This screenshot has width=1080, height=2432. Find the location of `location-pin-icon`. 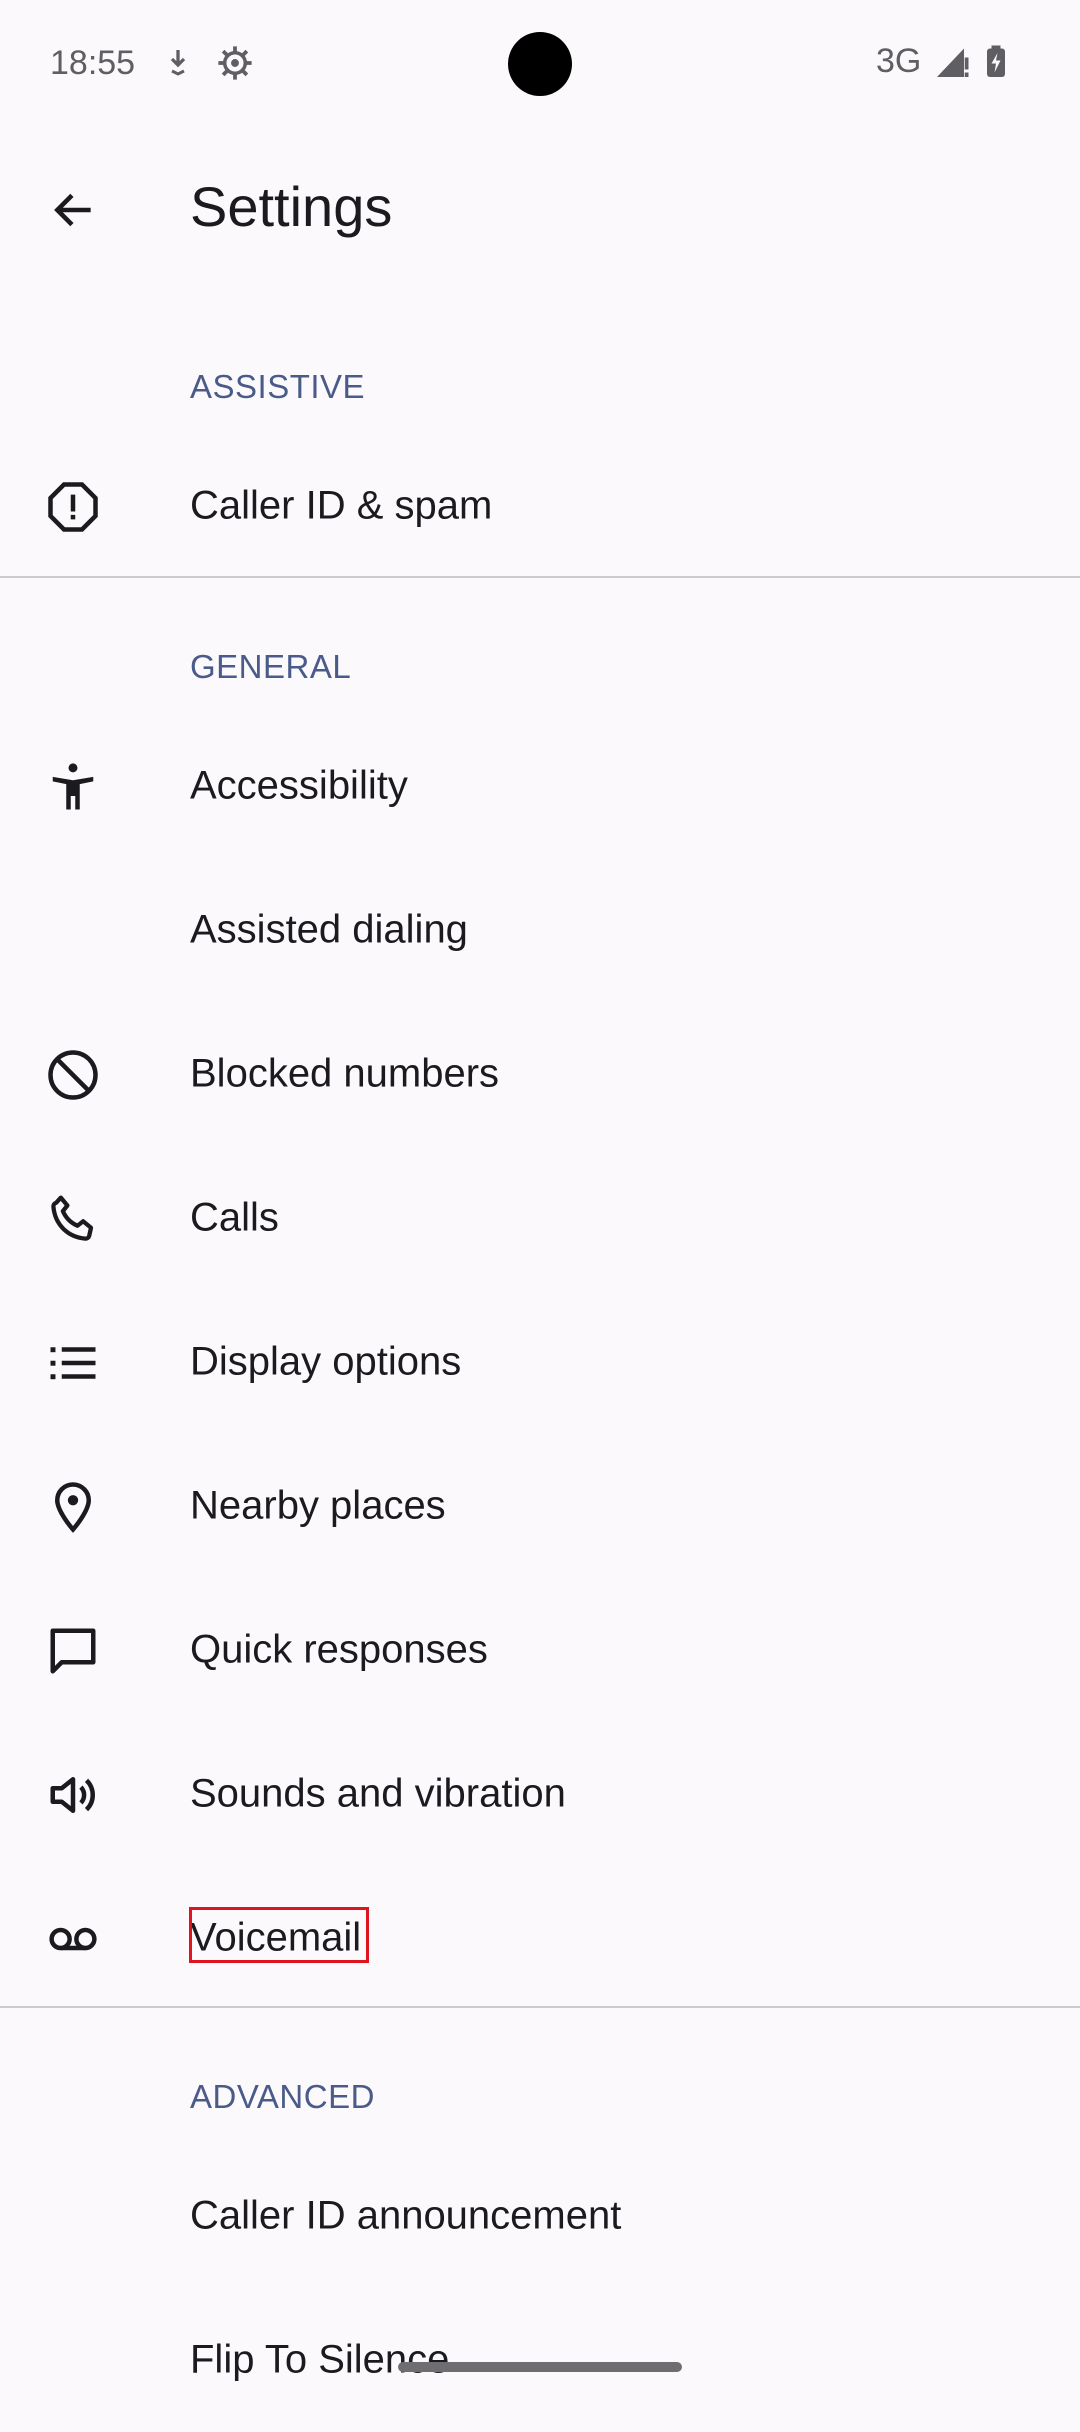

location-pin-icon is located at coordinates (73, 1507).